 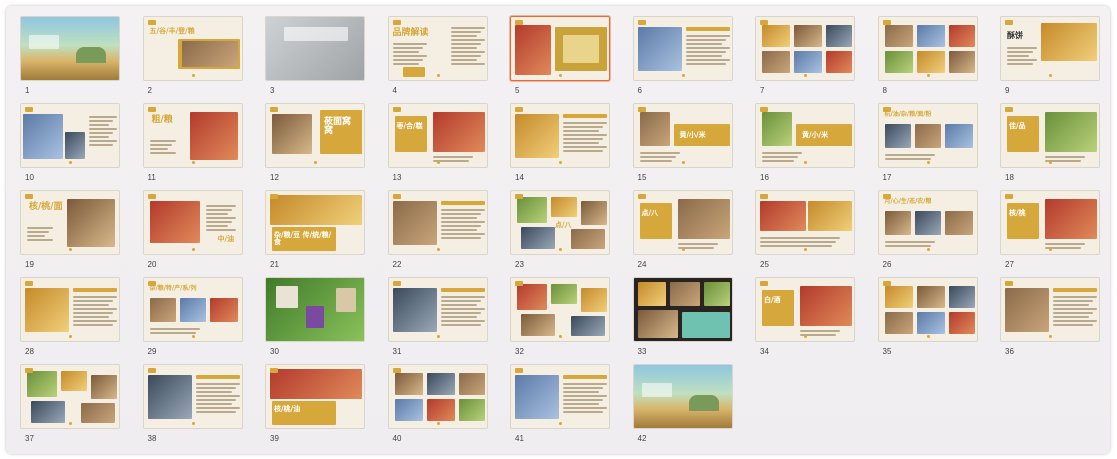 I want to click on slide-thumbnail-35: 35, so click(x=927, y=320).